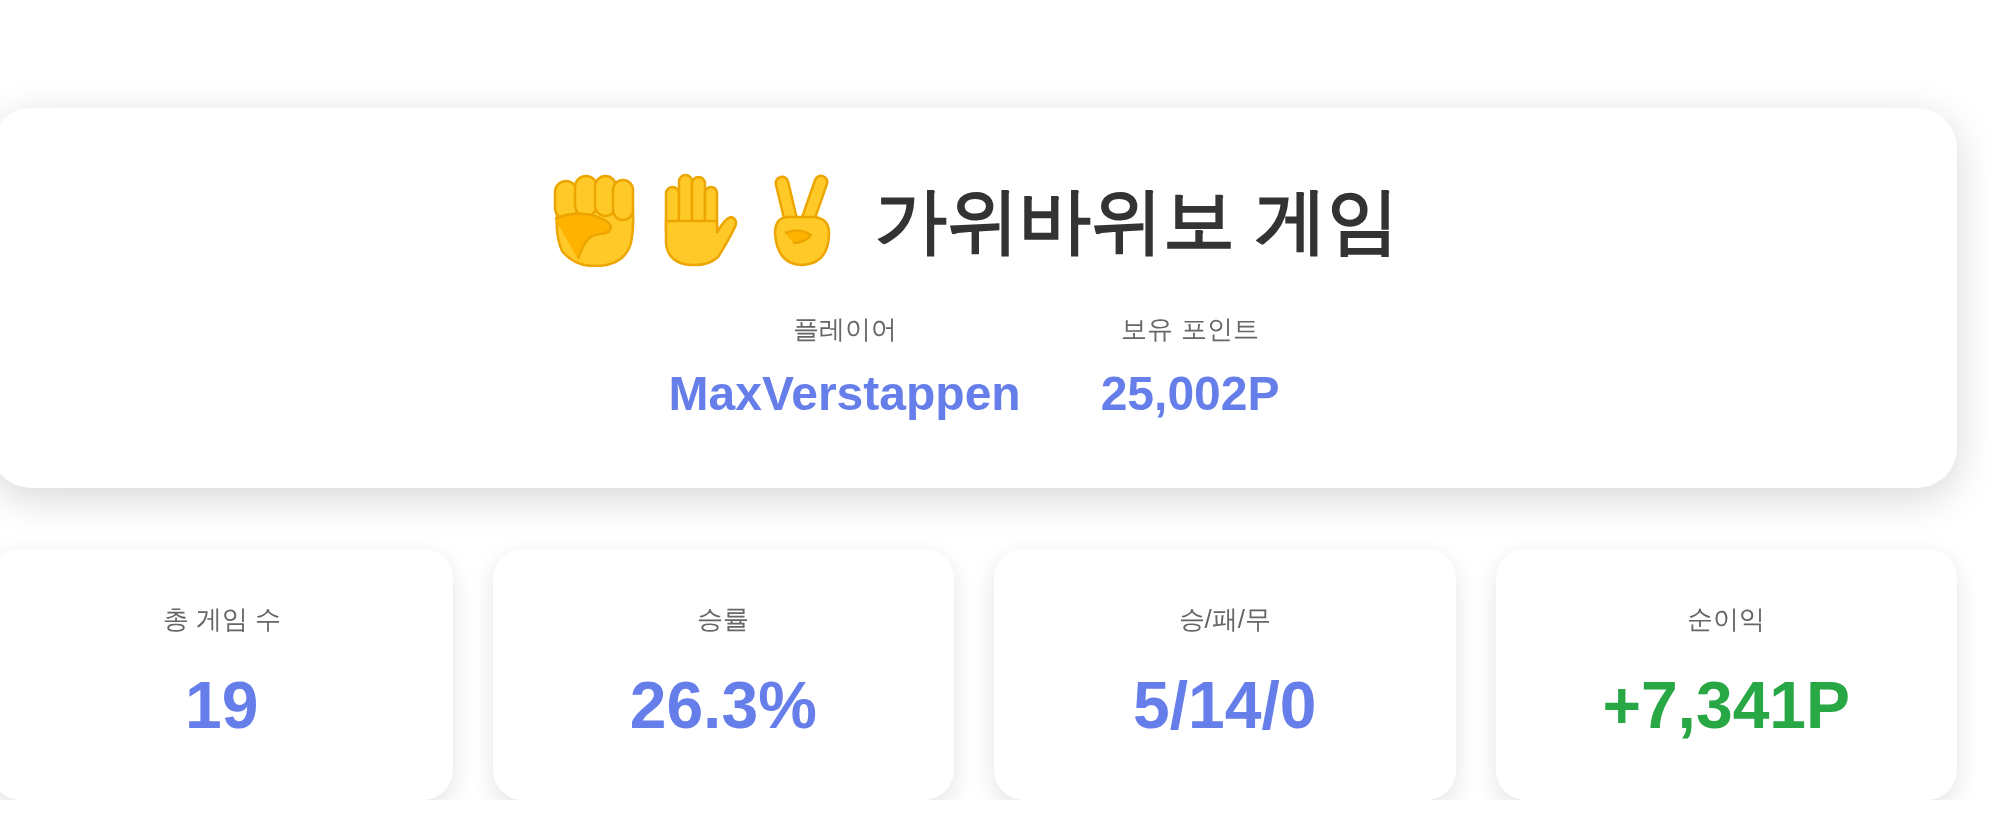 This screenshot has width=2014, height=838. Describe the element at coordinates (221, 620) in the screenshot. I see `stat-label: 총 게임 수` at that location.